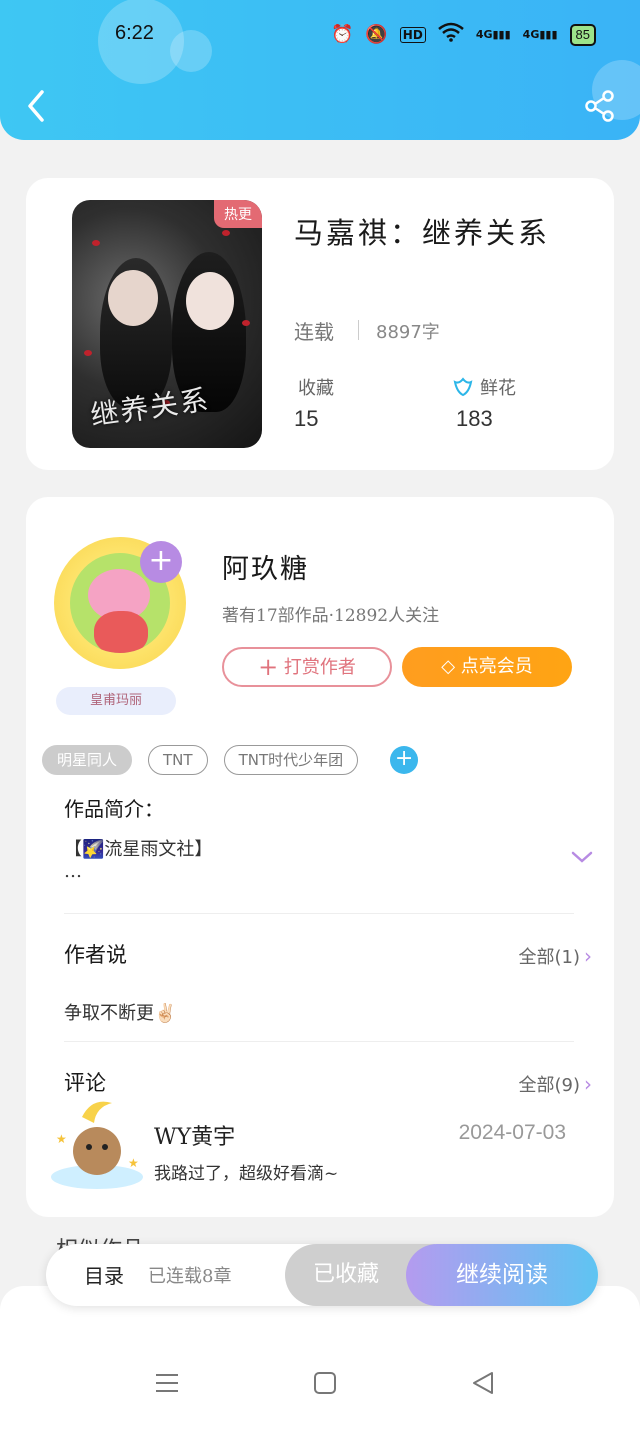 The image size is (640, 1429). I want to click on flowers-label-text: 鲜花, so click(498, 388).